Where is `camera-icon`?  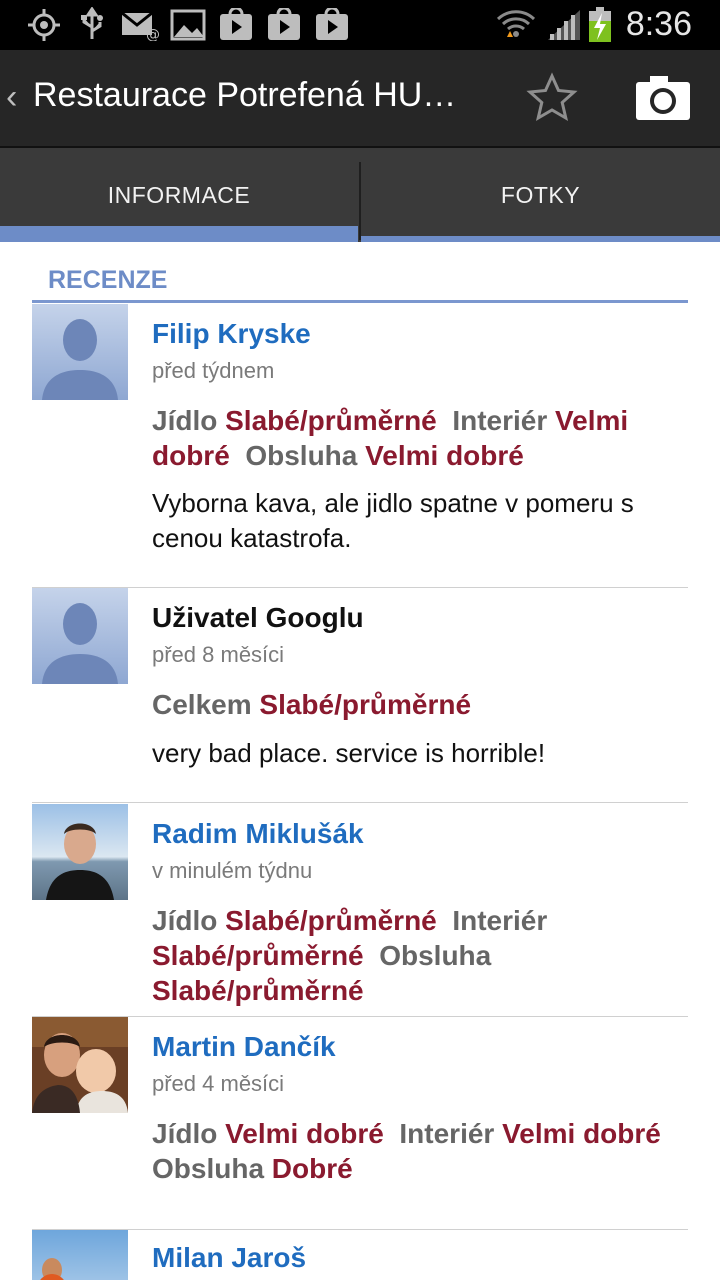
camera-icon is located at coordinates (663, 97).